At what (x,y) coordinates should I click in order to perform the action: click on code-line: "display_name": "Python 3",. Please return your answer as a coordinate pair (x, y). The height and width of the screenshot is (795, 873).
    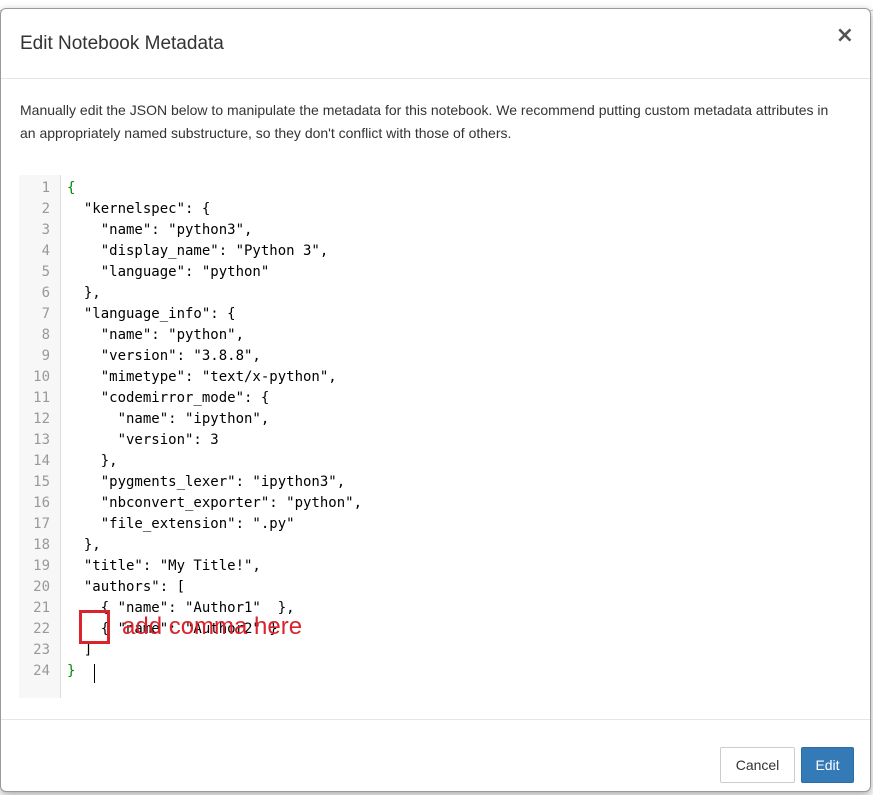
    Looking at the image, I should click on (198, 251).